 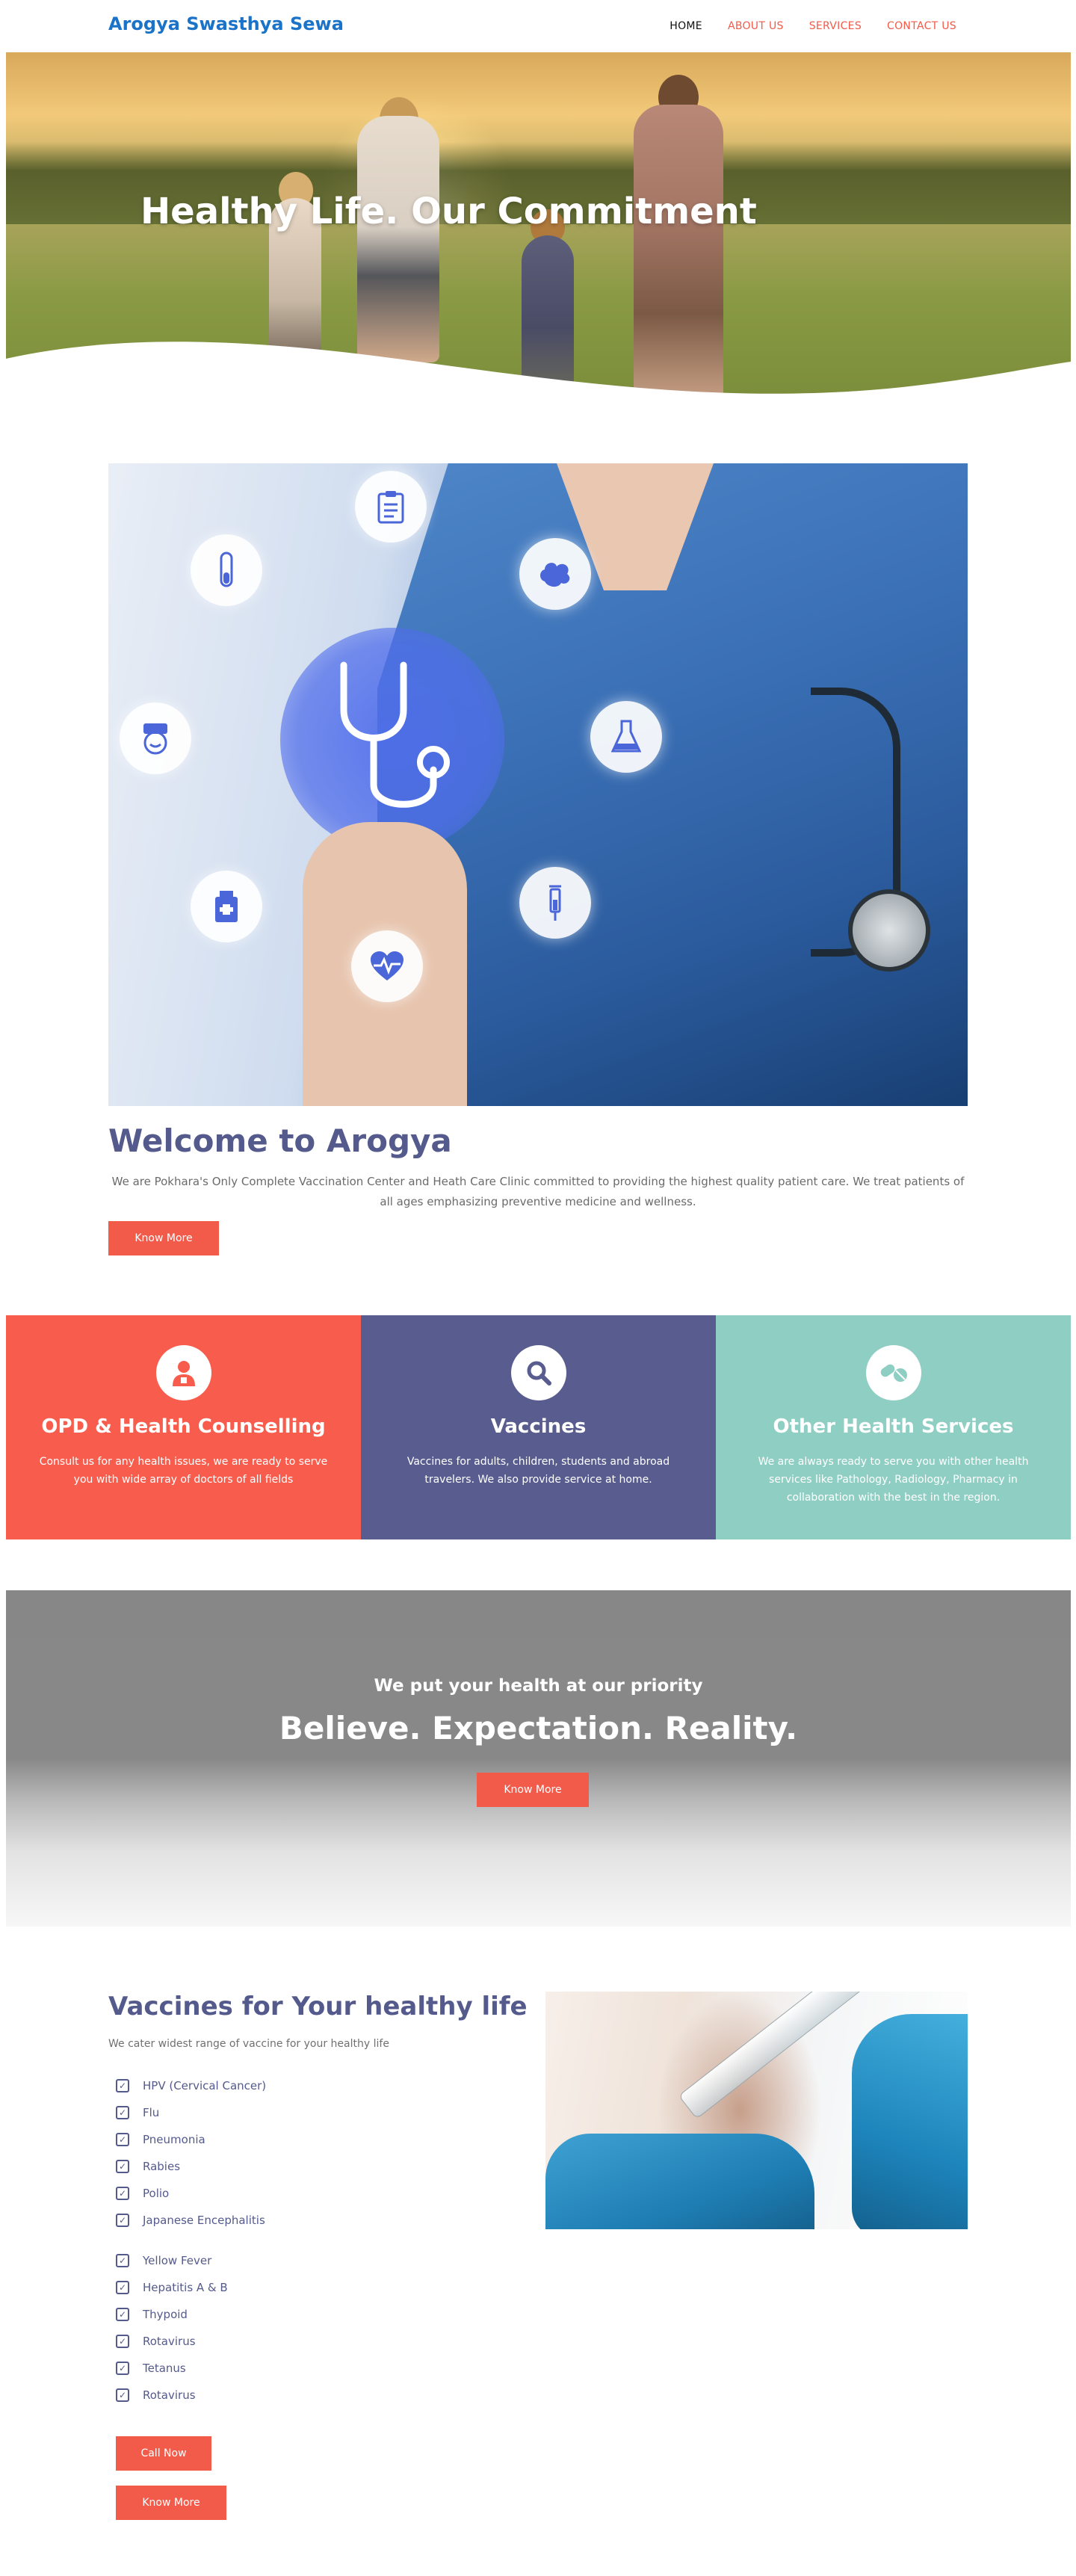 I want to click on heart-pulse-icon, so click(x=387, y=966).